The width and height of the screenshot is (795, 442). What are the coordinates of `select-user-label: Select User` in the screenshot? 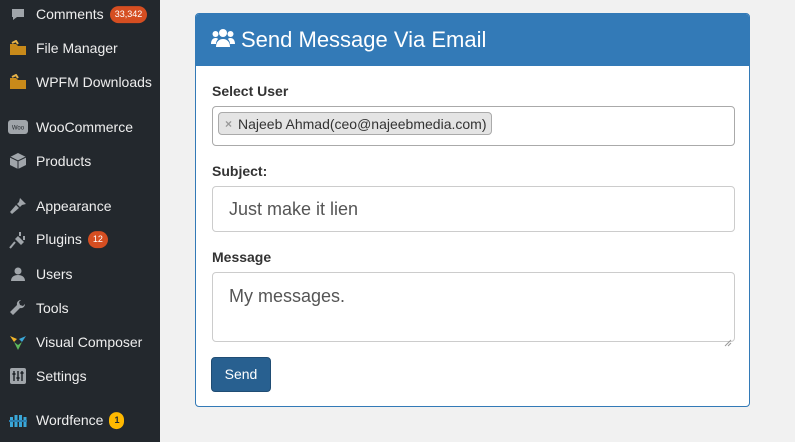 It's located at (250, 91).